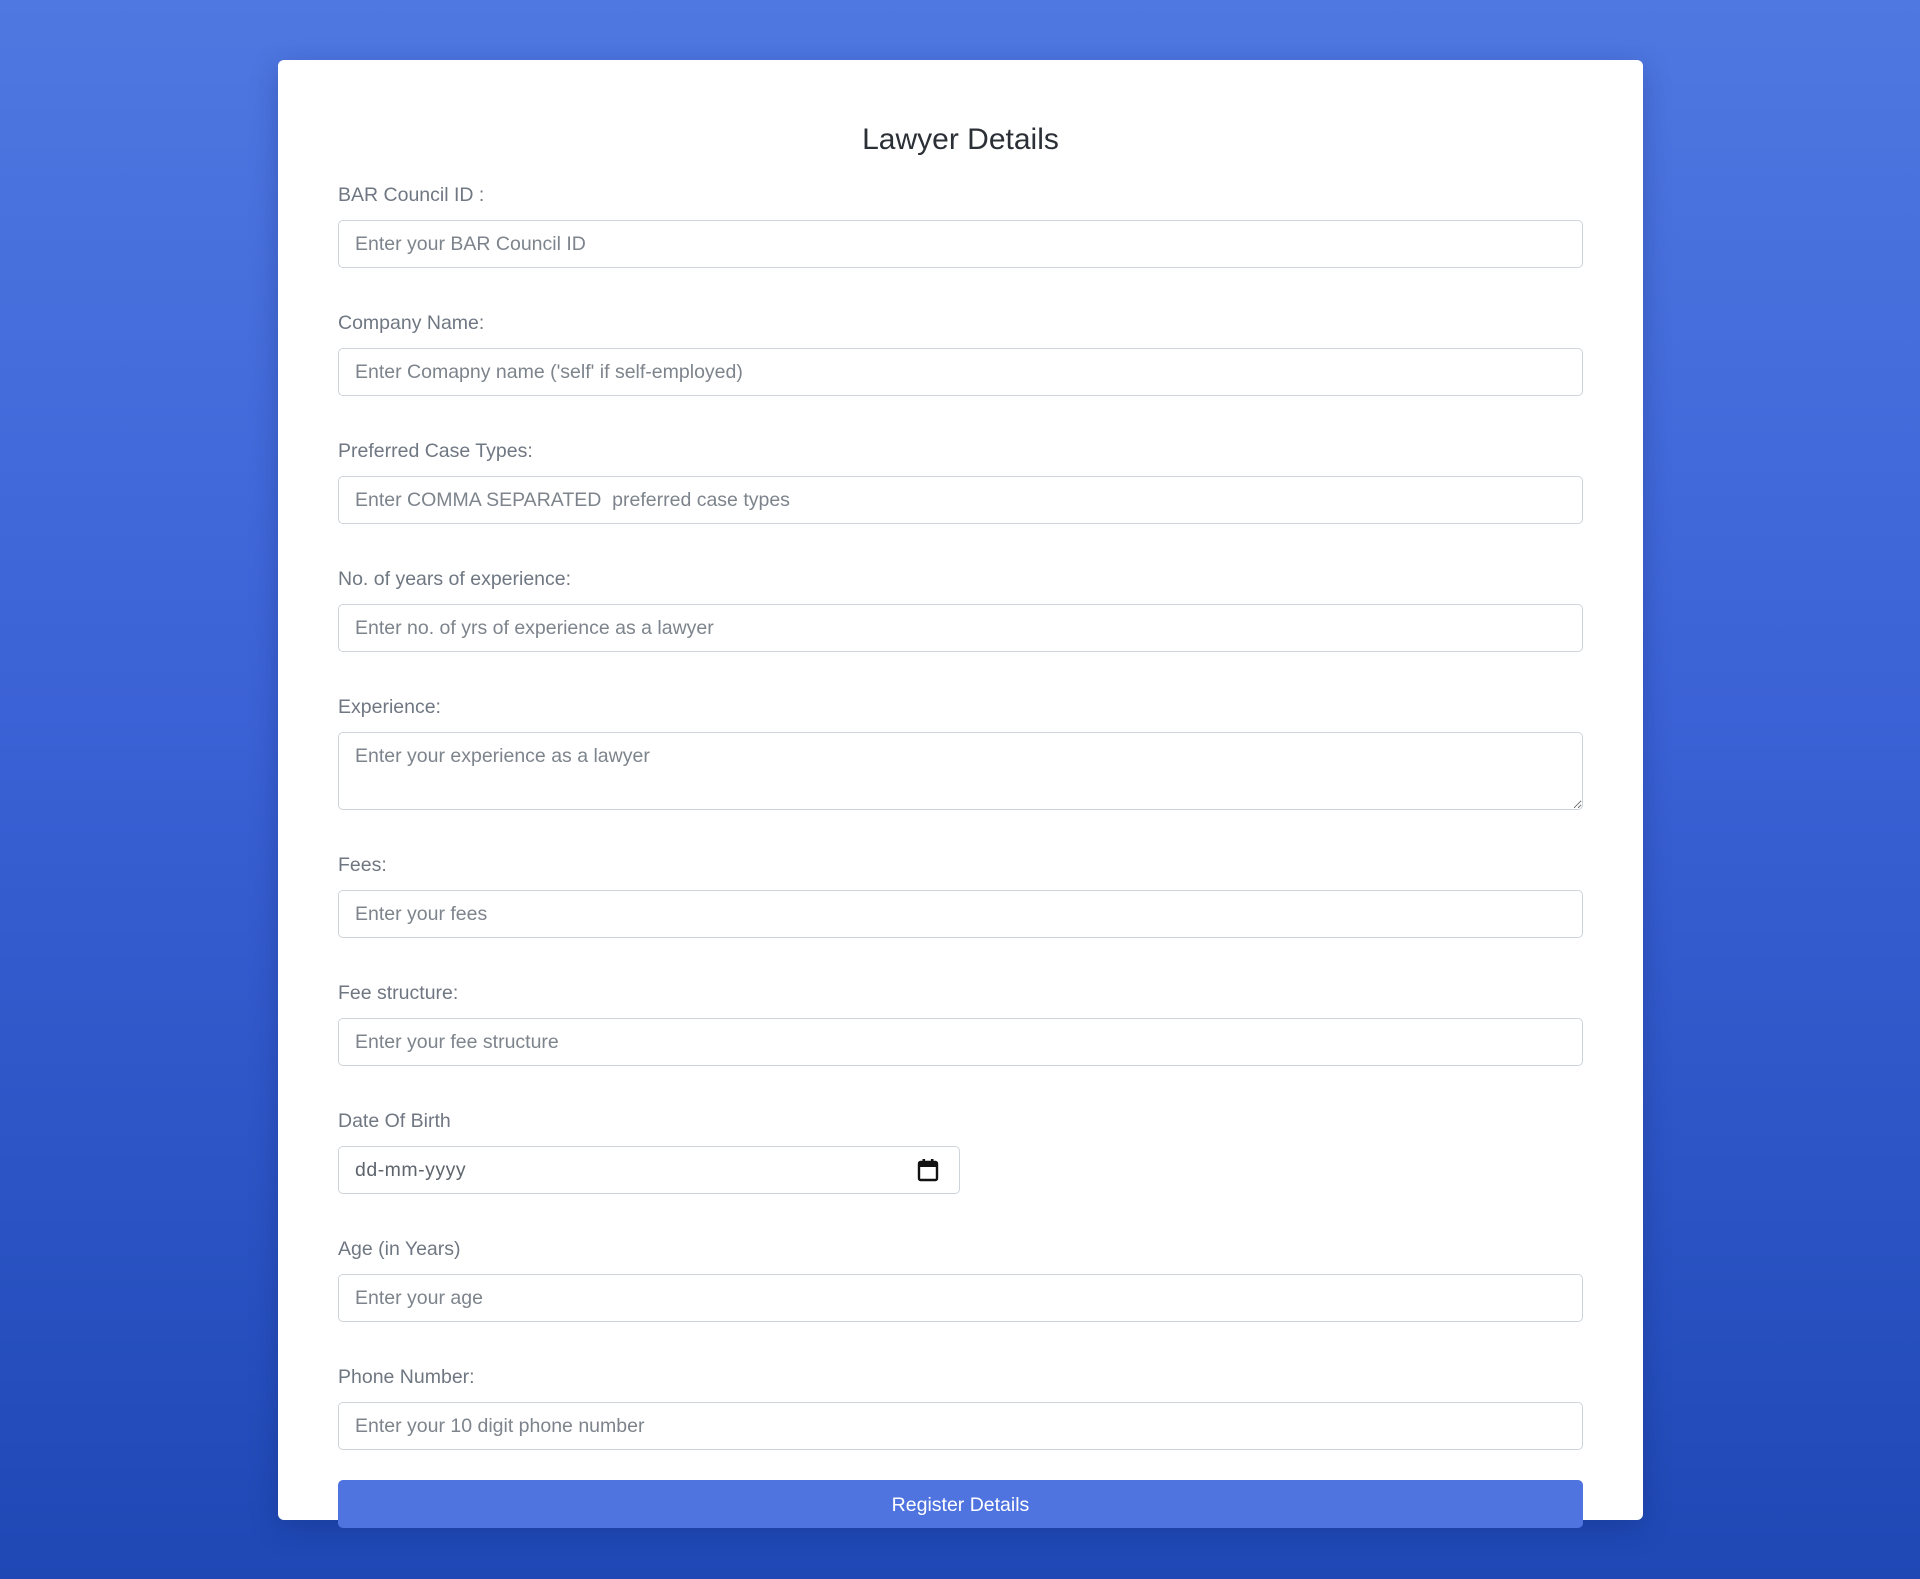 This screenshot has width=1920, height=1579. What do you see at coordinates (960, 914) in the screenshot?
I see `fees-input` at bounding box center [960, 914].